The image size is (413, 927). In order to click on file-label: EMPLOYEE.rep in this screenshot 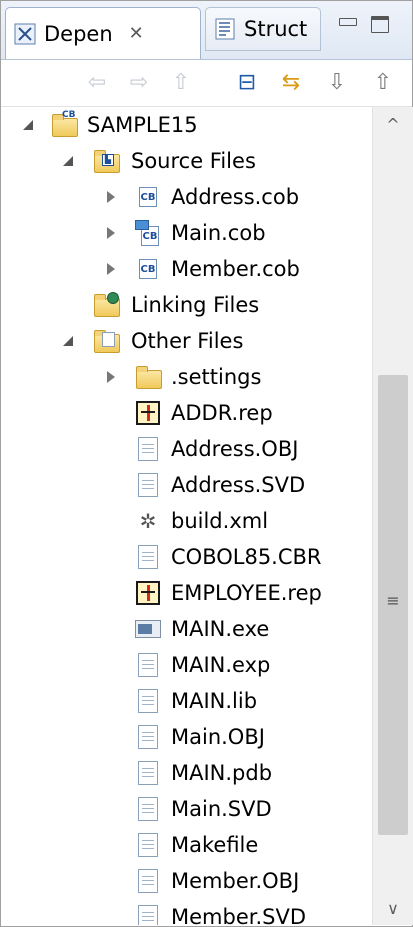, I will do `click(246, 593)`.